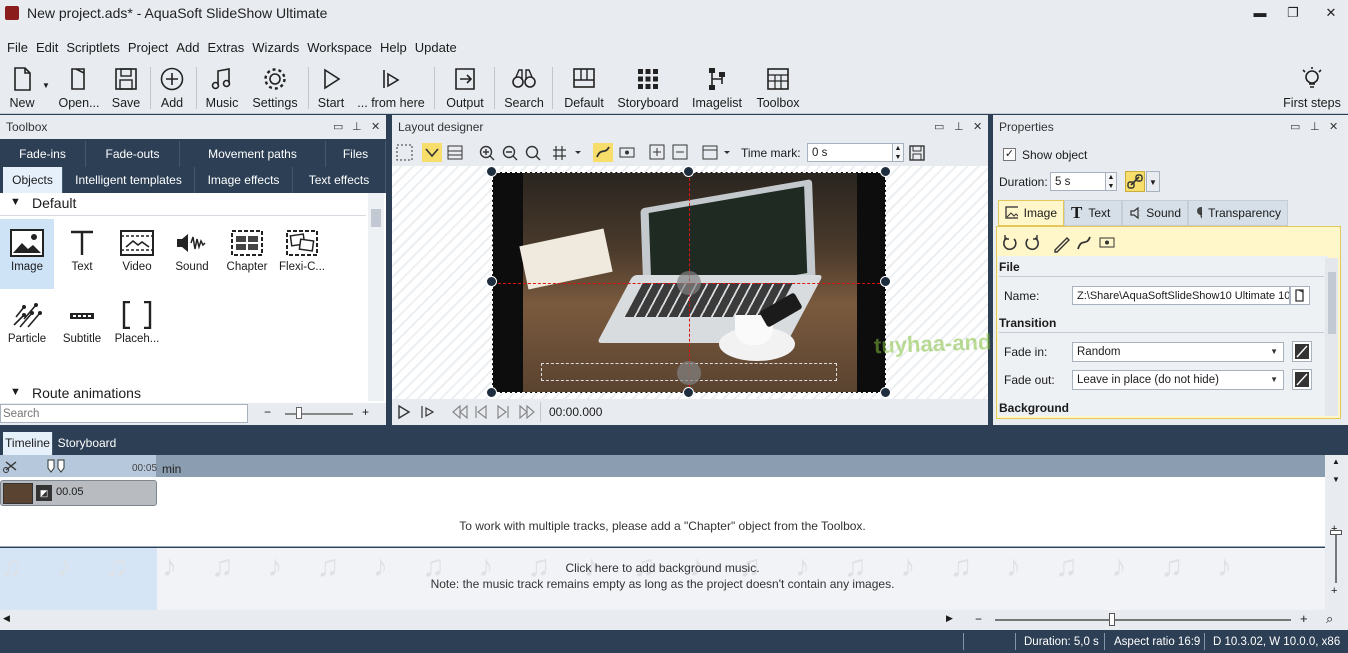  I want to click on tab-timeline: Timeline, so click(28, 443).